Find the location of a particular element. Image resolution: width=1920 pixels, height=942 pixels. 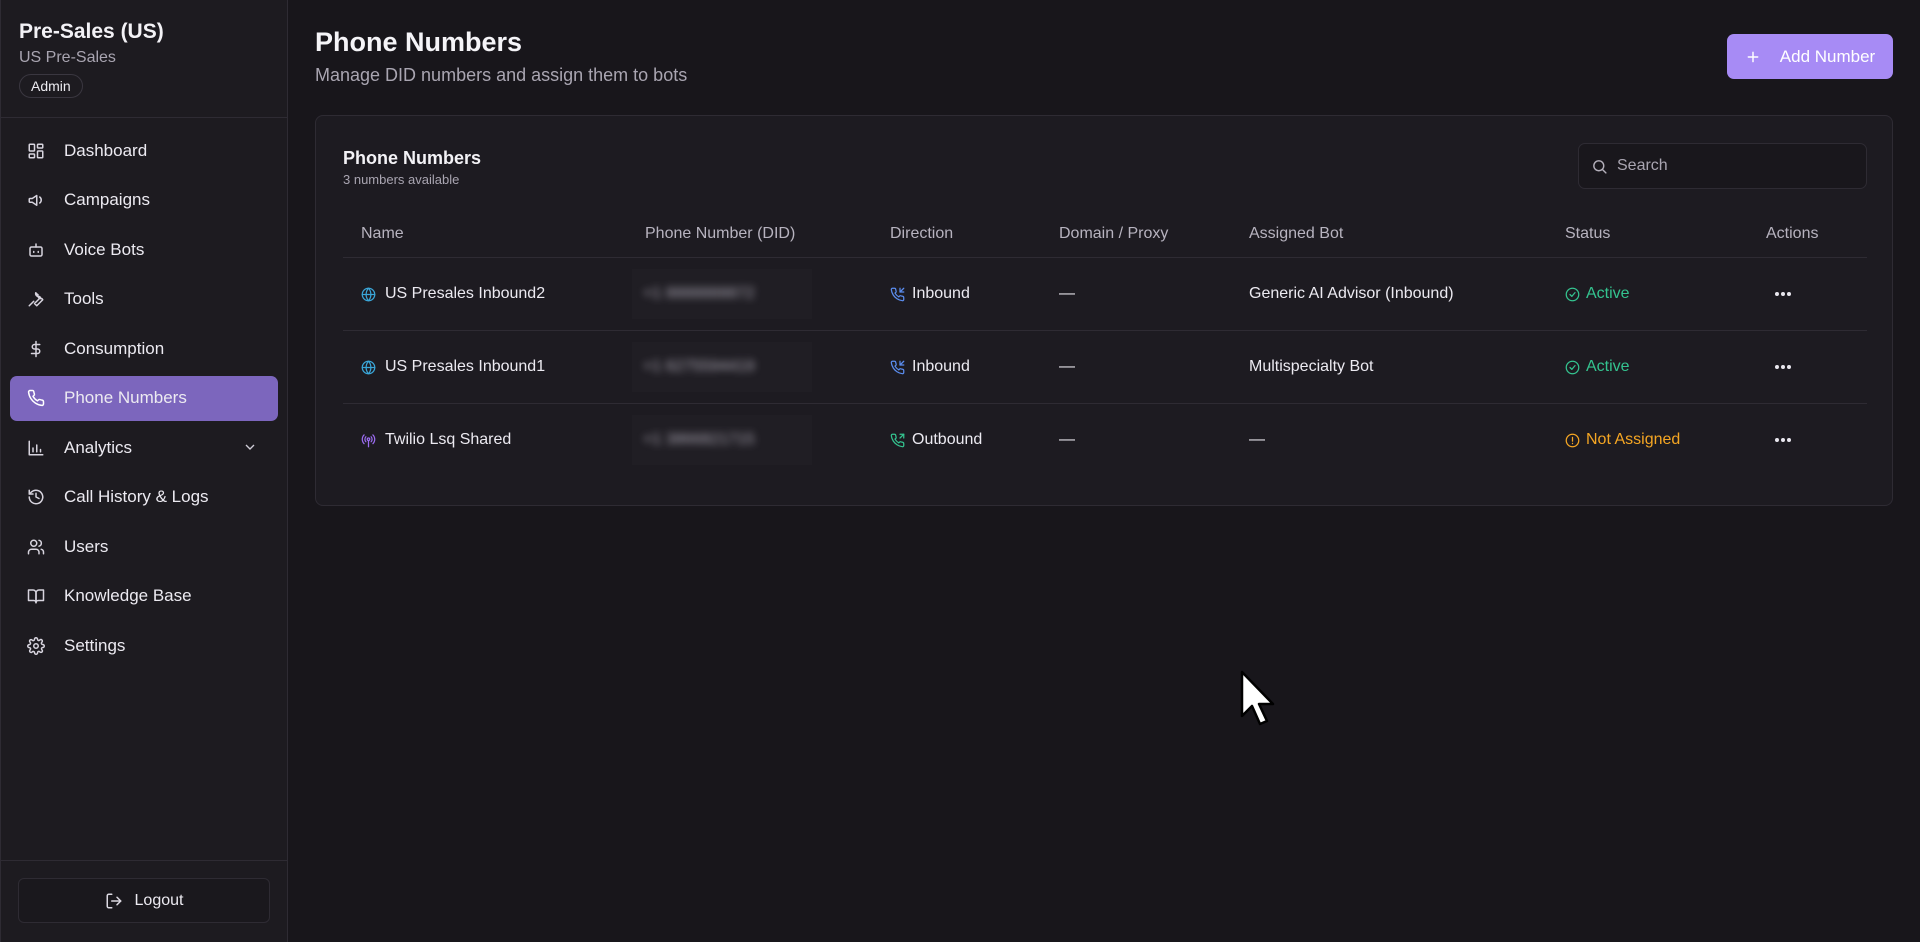

org-header: Pre-Sales (US) US Pre-Sales Admin is located at coordinates (144, 59).